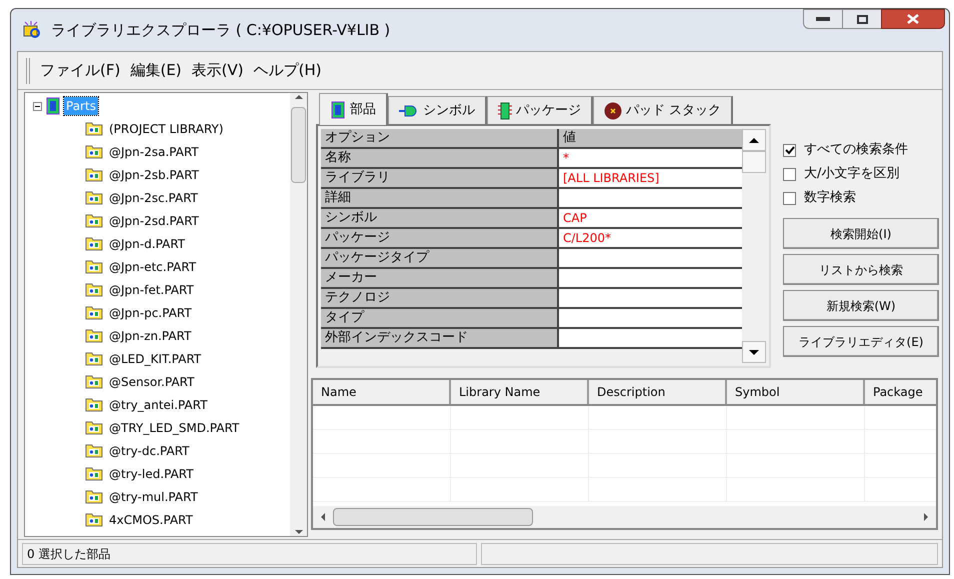 The image size is (954, 579). What do you see at coordinates (218, 70) in the screenshot?
I see `menu-item: 表示(V)` at bounding box center [218, 70].